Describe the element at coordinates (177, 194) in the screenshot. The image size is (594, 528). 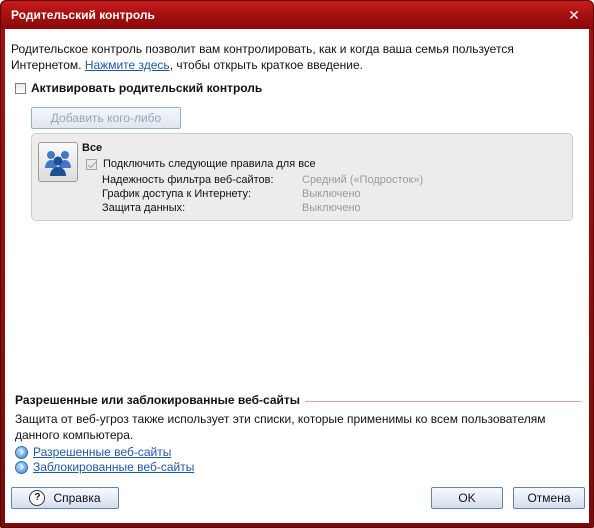
I see `rule-name: График доступа к Интернету:` at that location.